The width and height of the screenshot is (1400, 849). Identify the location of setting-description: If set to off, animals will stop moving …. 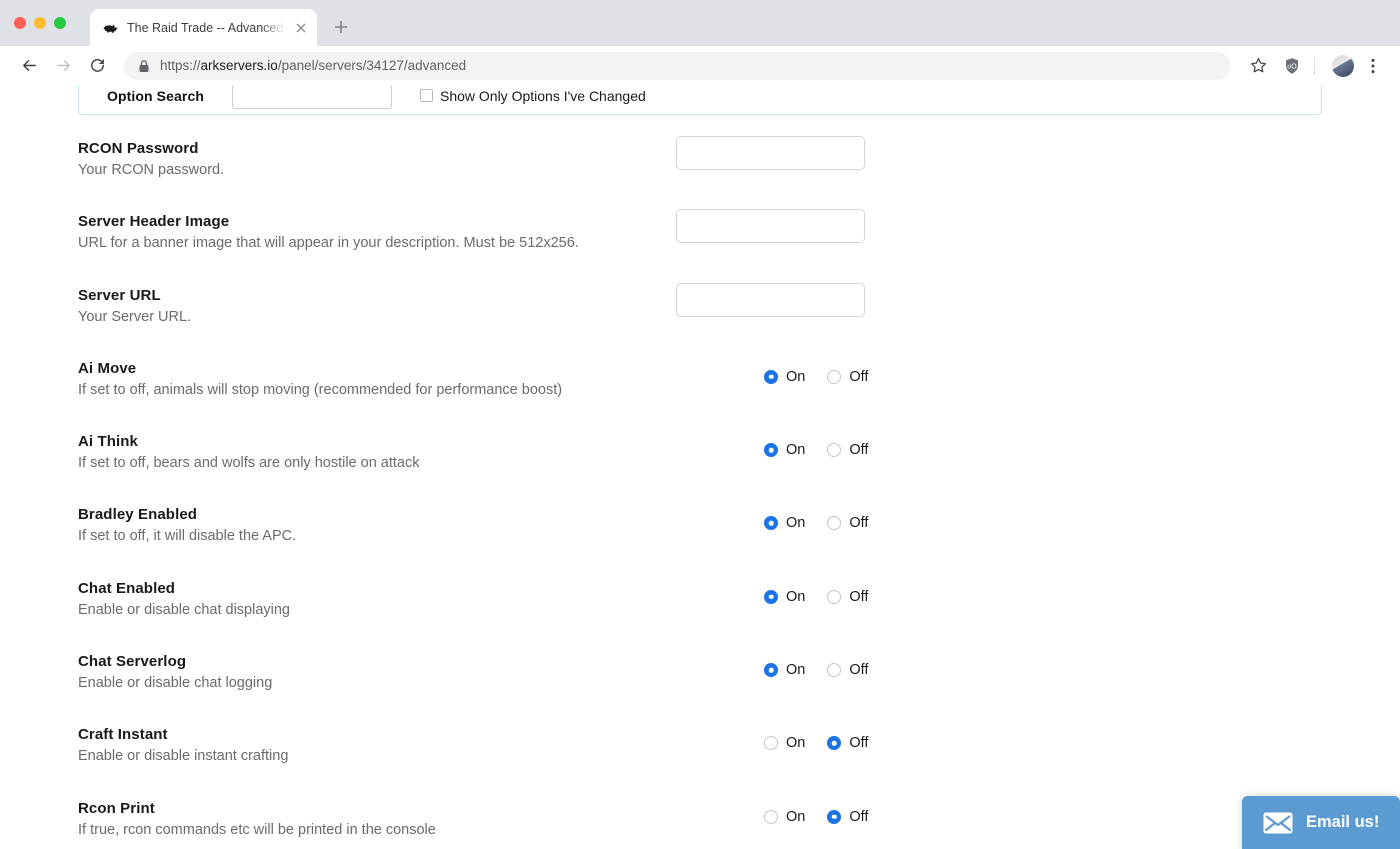
(320, 389).